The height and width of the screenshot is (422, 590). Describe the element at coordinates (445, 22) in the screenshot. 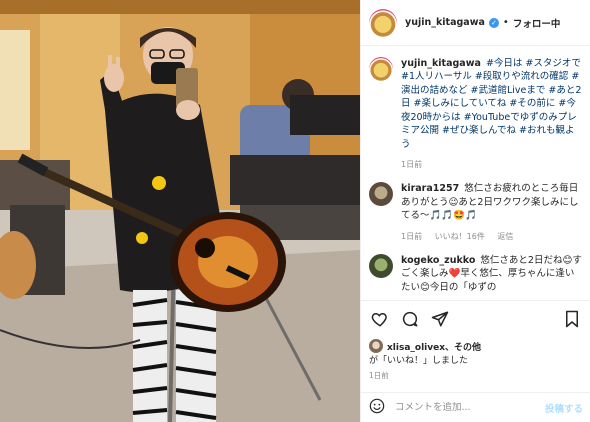

I see `author-username: yujin_kitagawa` at that location.